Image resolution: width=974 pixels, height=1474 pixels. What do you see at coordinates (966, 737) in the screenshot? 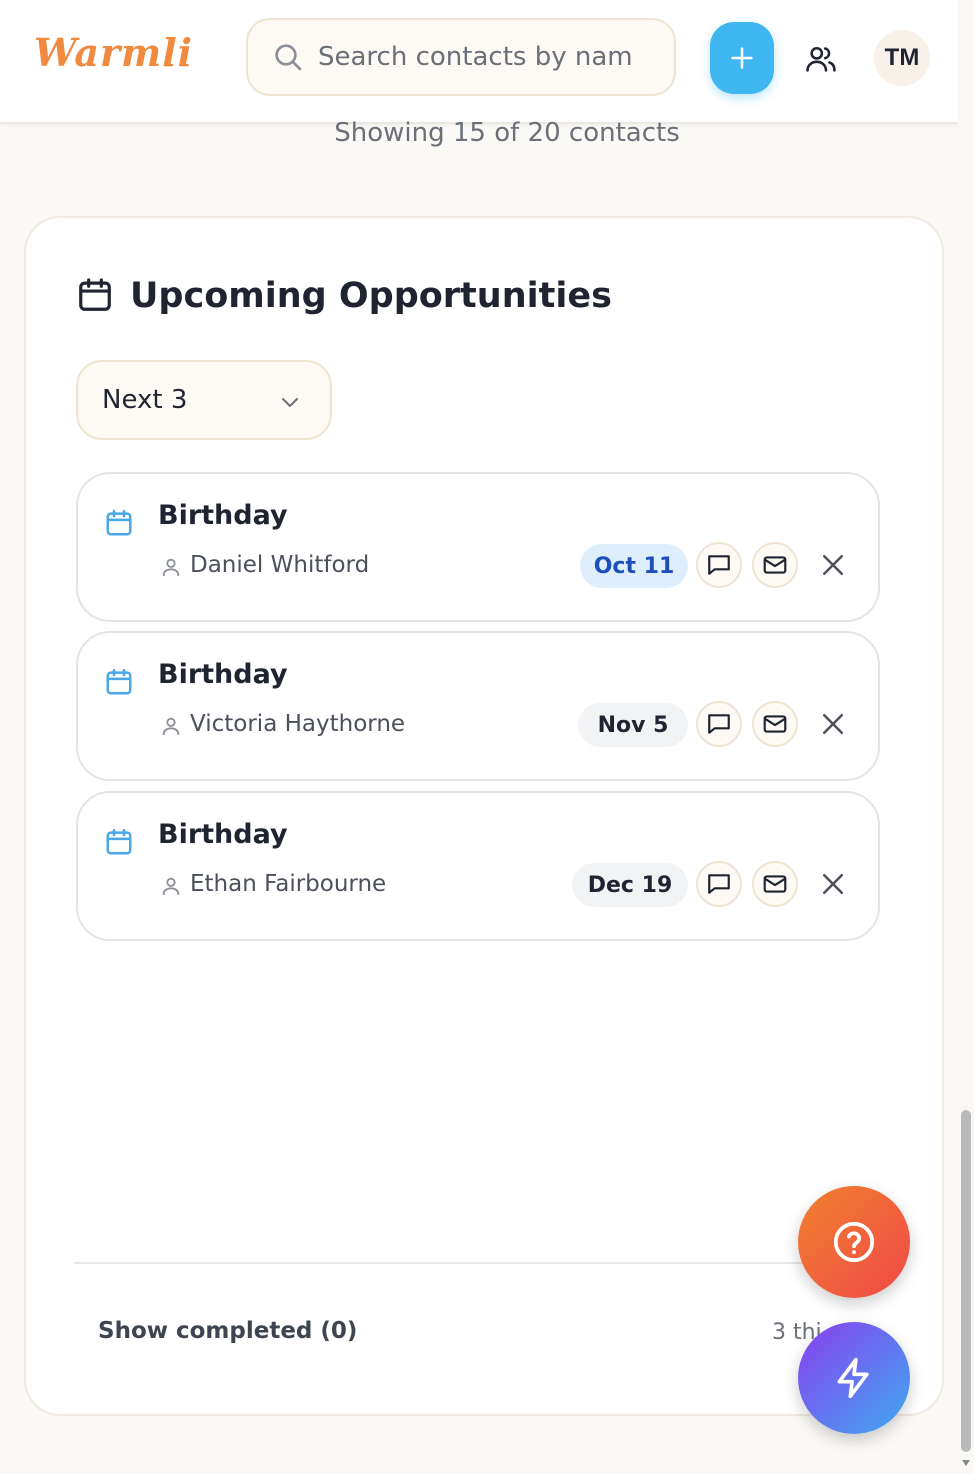
I see `page-scrollbar` at bounding box center [966, 737].